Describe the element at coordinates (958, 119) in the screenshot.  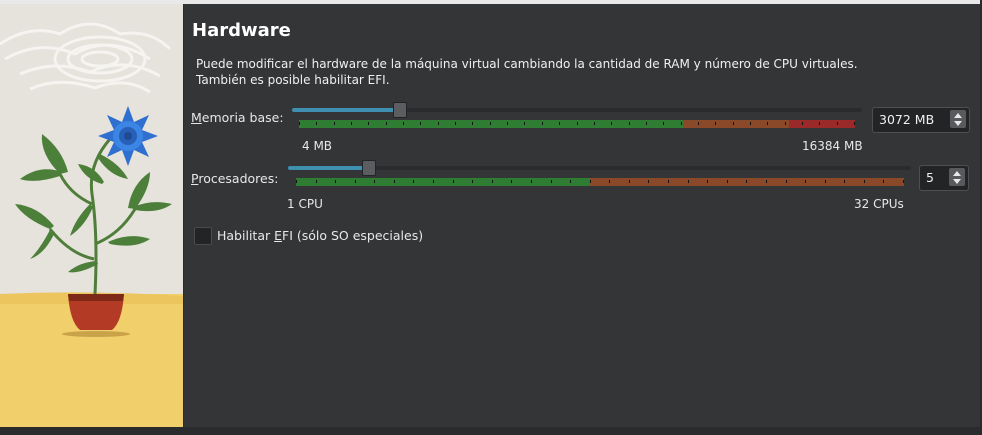
I see `memory-spin-buttons` at that location.